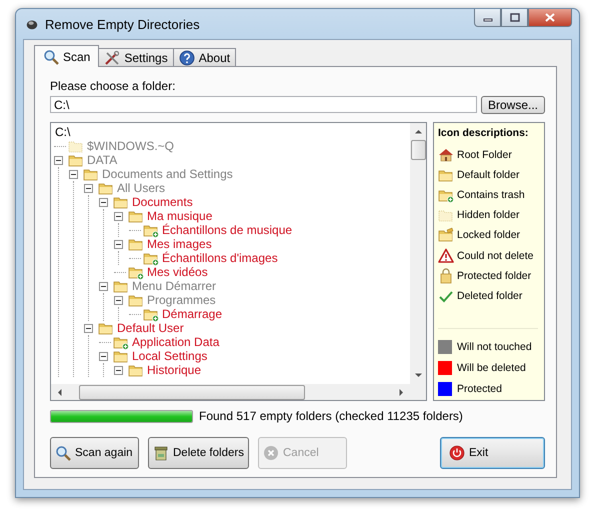 This screenshot has width=600, height=512. I want to click on legend-label: Hidden folder, so click(488, 215).